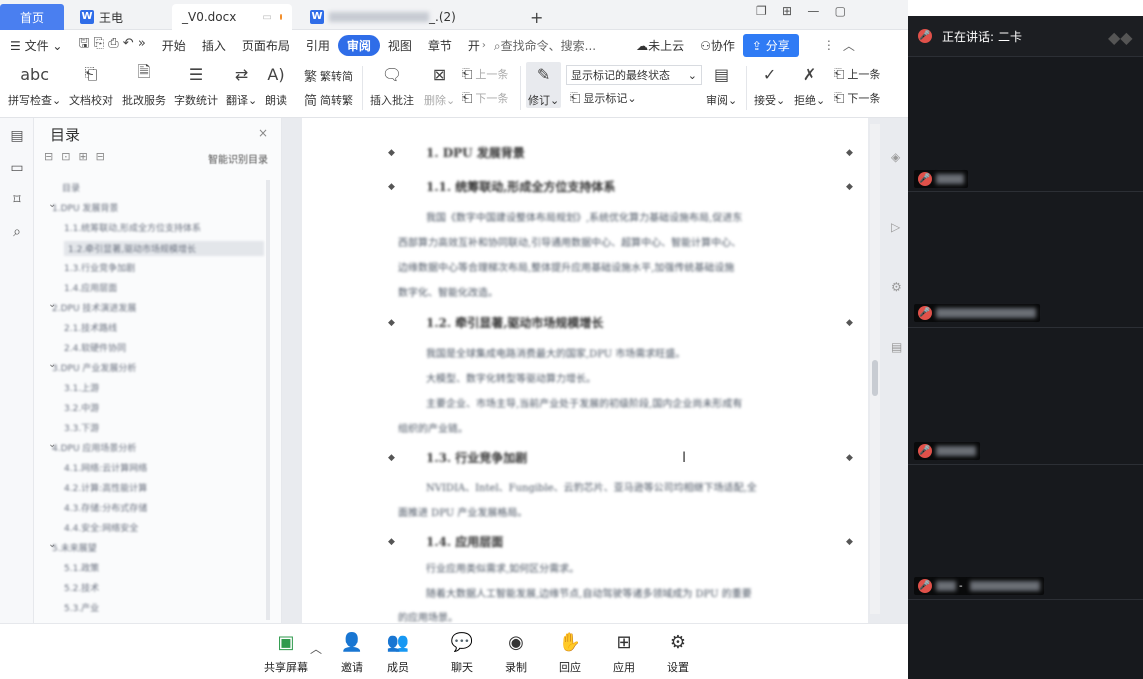 The height and width of the screenshot is (679, 1143). What do you see at coordinates (125, 17) in the screenshot?
I see `tab-document-1: W 王电` at bounding box center [125, 17].